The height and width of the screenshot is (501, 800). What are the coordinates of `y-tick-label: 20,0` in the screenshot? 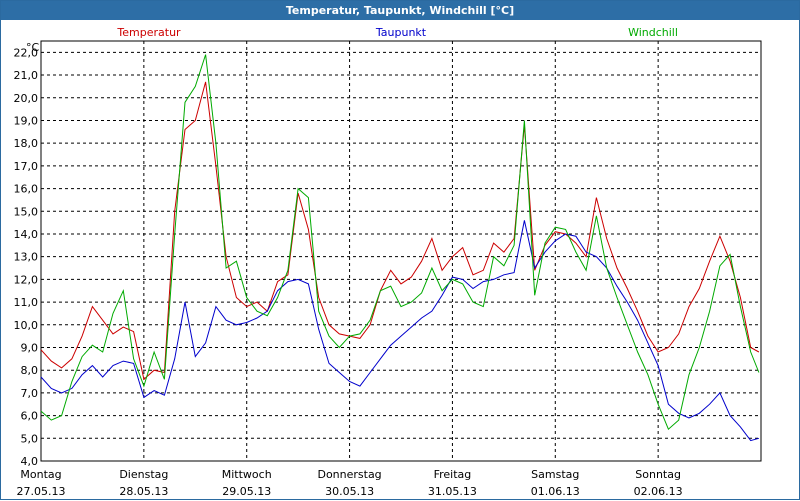 It's located at (26, 98).